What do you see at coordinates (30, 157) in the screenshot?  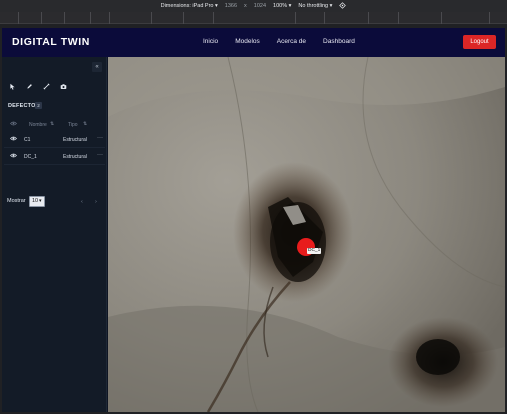 I see `defect-name: DC_1` at bounding box center [30, 157].